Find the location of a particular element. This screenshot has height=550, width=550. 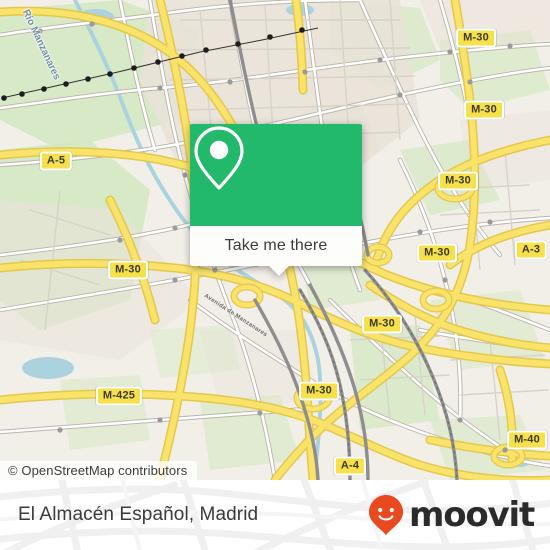

footer-bar: El Almacén Español, Madrid moovit is located at coordinates (275, 515).